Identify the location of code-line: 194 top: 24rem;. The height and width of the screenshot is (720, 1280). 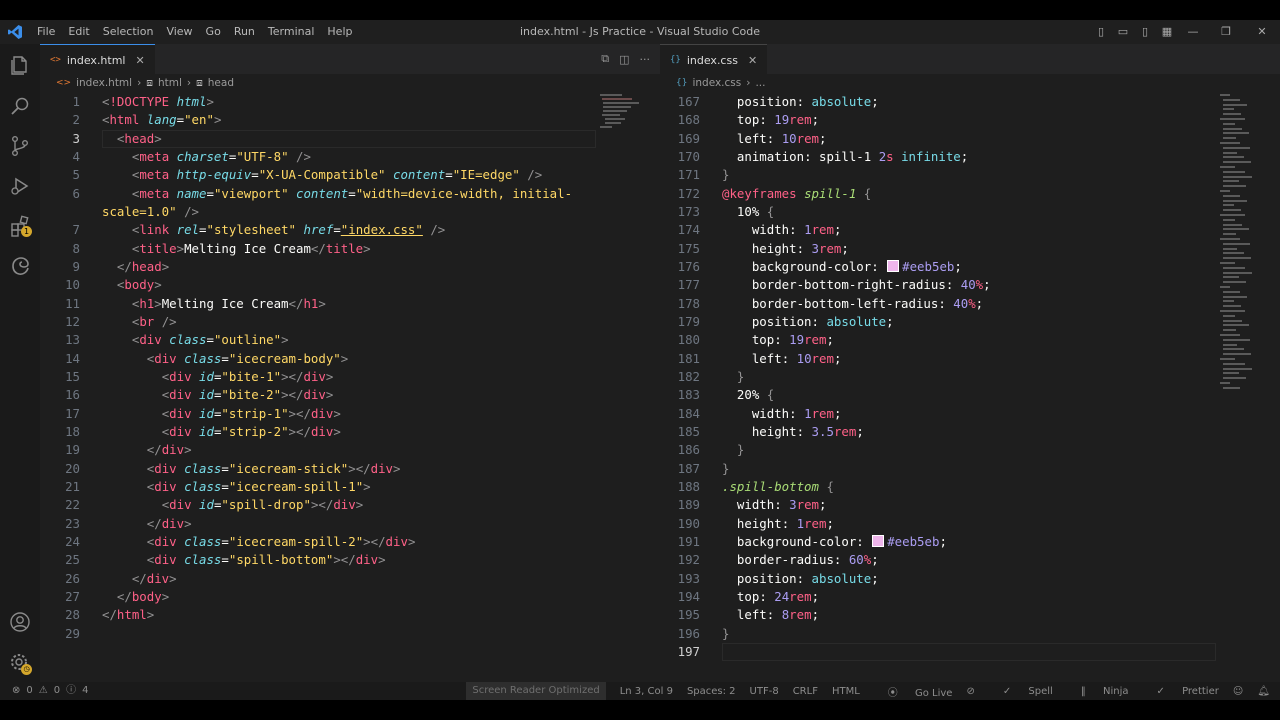
(970, 597).